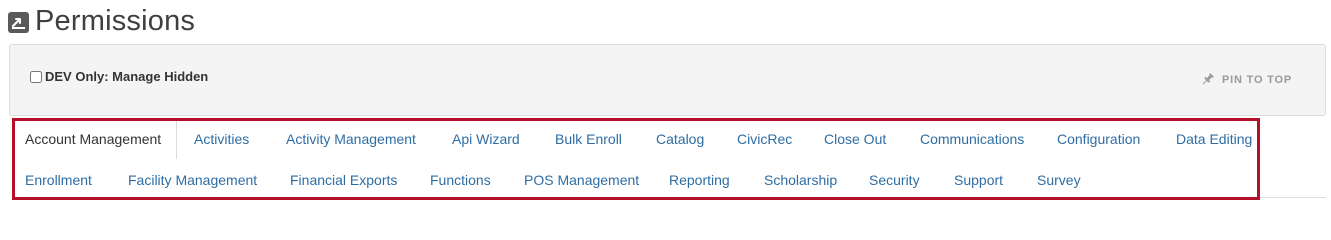 The height and width of the screenshot is (240, 1331). What do you see at coordinates (699, 180) in the screenshot?
I see `tab-reporting: Reporting` at bounding box center [699, 180].